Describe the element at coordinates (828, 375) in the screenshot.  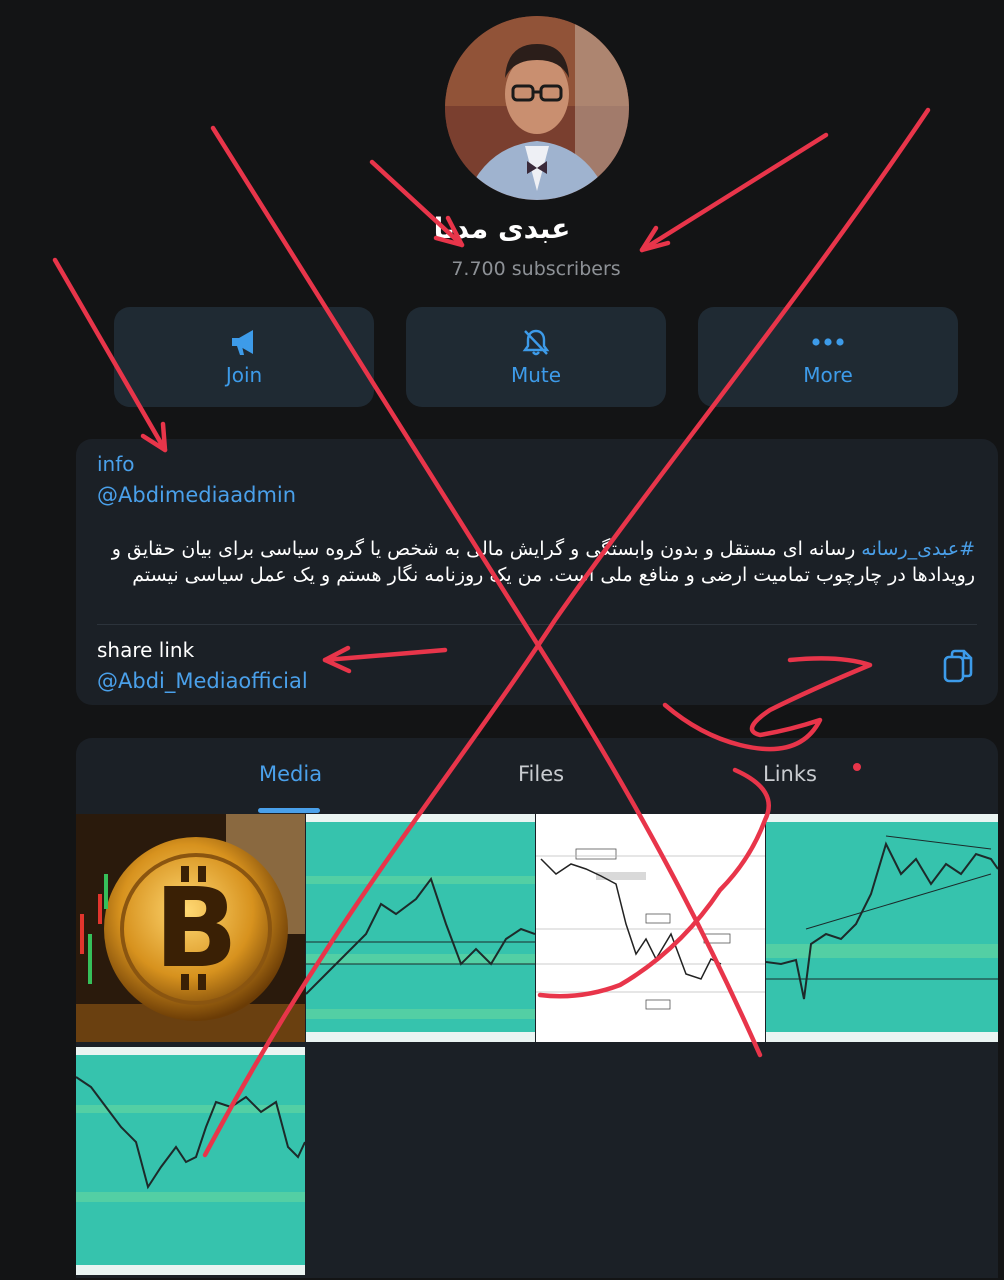
I see `more-label: More` at that location.